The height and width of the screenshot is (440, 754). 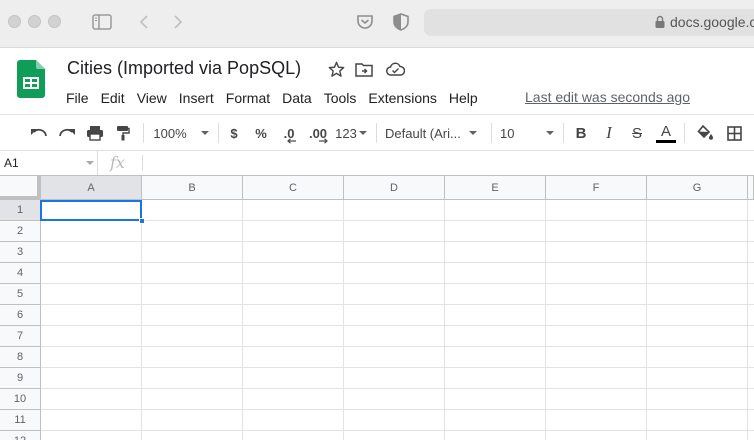 I want to click on cell-reference: A1, so click(x=11, y=163).